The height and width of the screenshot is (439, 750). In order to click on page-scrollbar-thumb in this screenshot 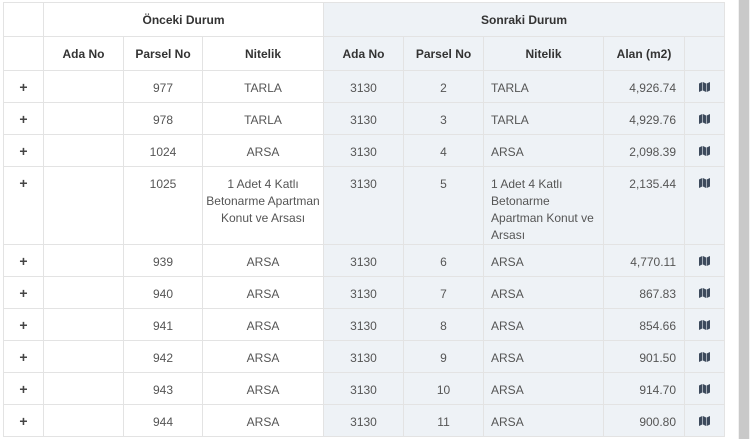, I will do `click(744, 219)`.